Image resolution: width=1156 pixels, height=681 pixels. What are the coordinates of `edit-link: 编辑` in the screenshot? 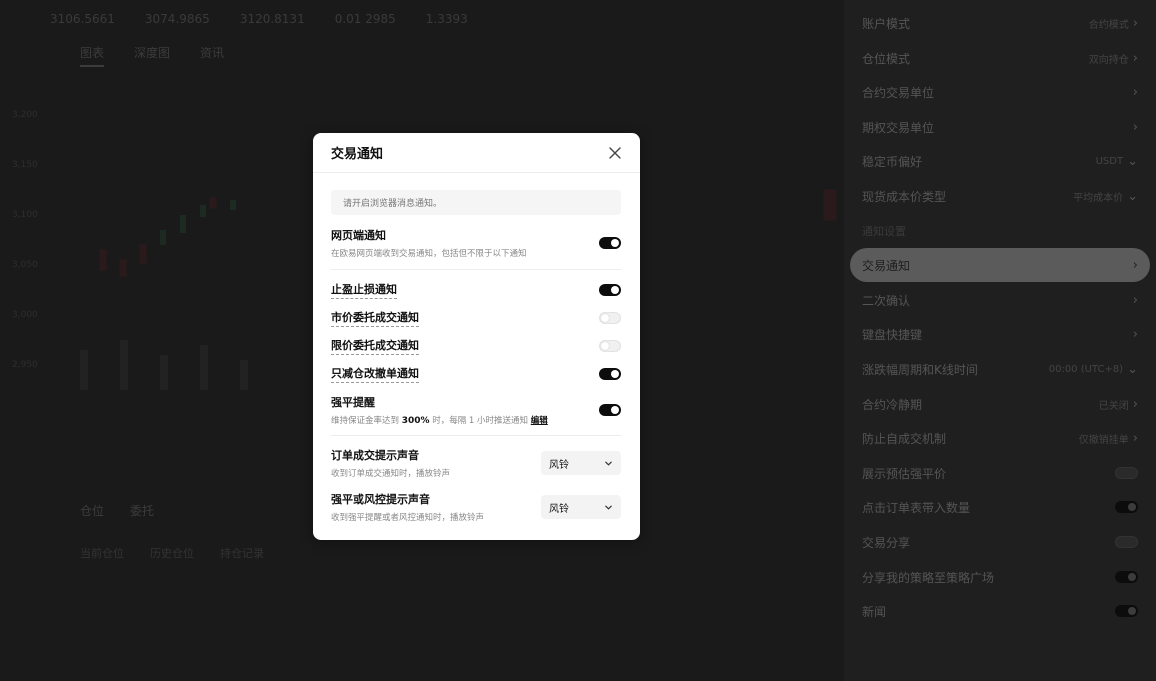 It's located at (539, 421).